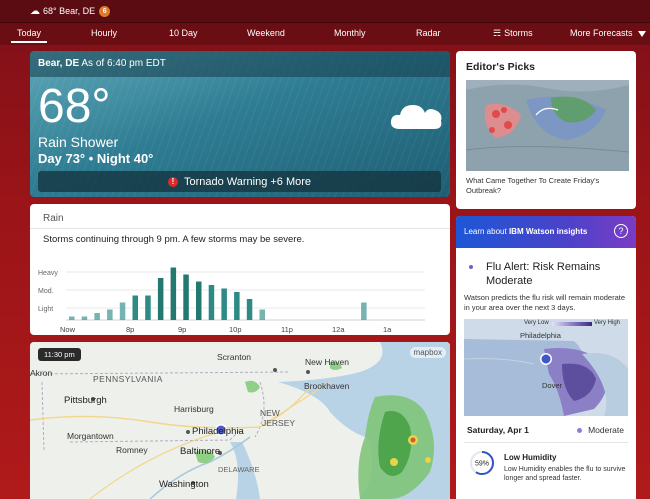 The image size is (650, 499). Describe the element at coordinates (546, 367) in the screenshot. I see `flu-risk-map: Very Low Very High Philadelphia Dover` at that location.